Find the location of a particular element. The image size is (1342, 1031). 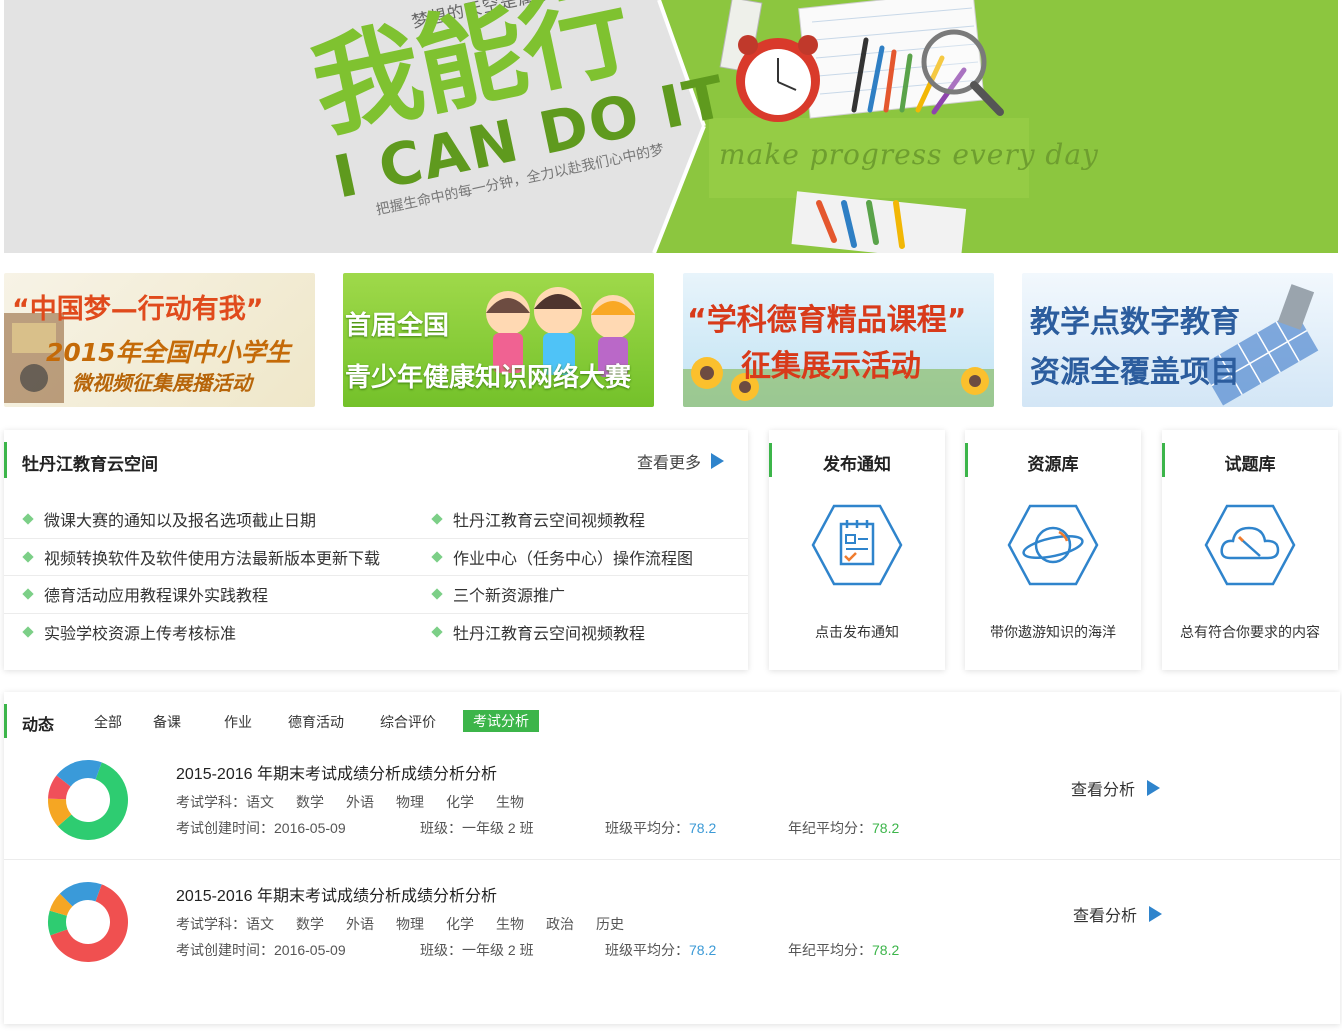

promo-china-dream: “中国梦—行动有我” 2015年全国中小学生 微视频征集展播活动 is located at coordinates (159, 340).